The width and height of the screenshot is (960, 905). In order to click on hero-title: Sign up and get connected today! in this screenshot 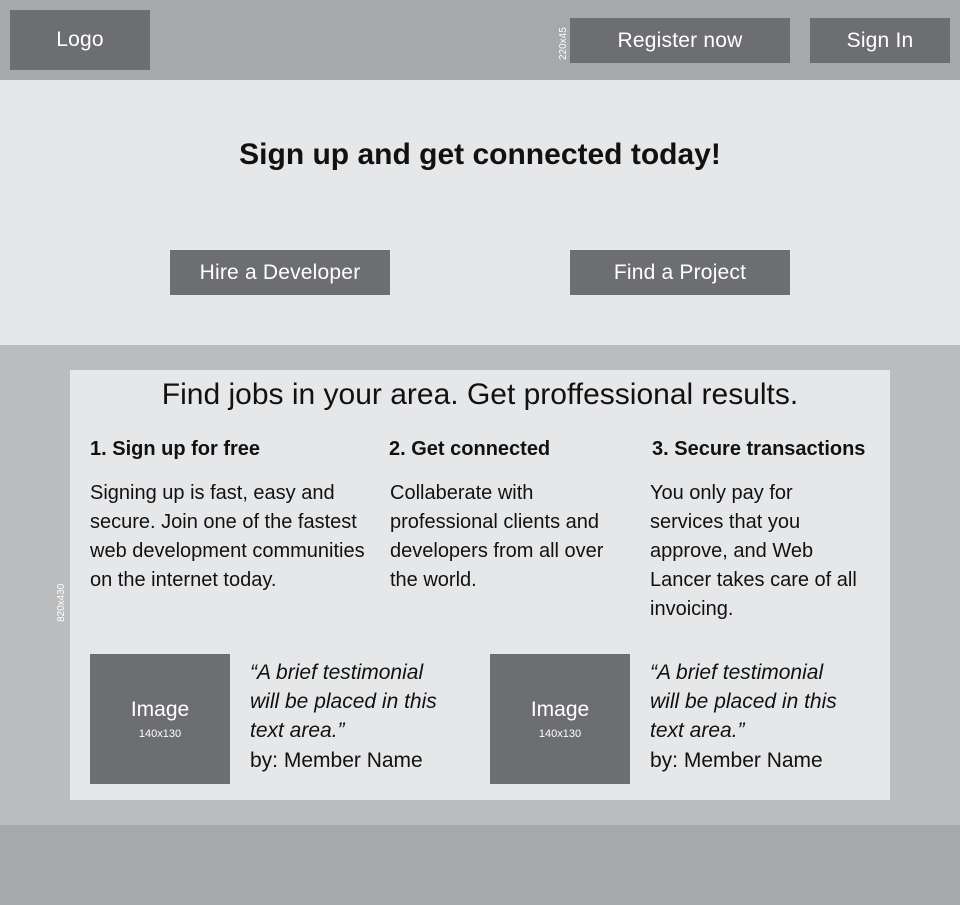, I will do `click(480, 154)`.